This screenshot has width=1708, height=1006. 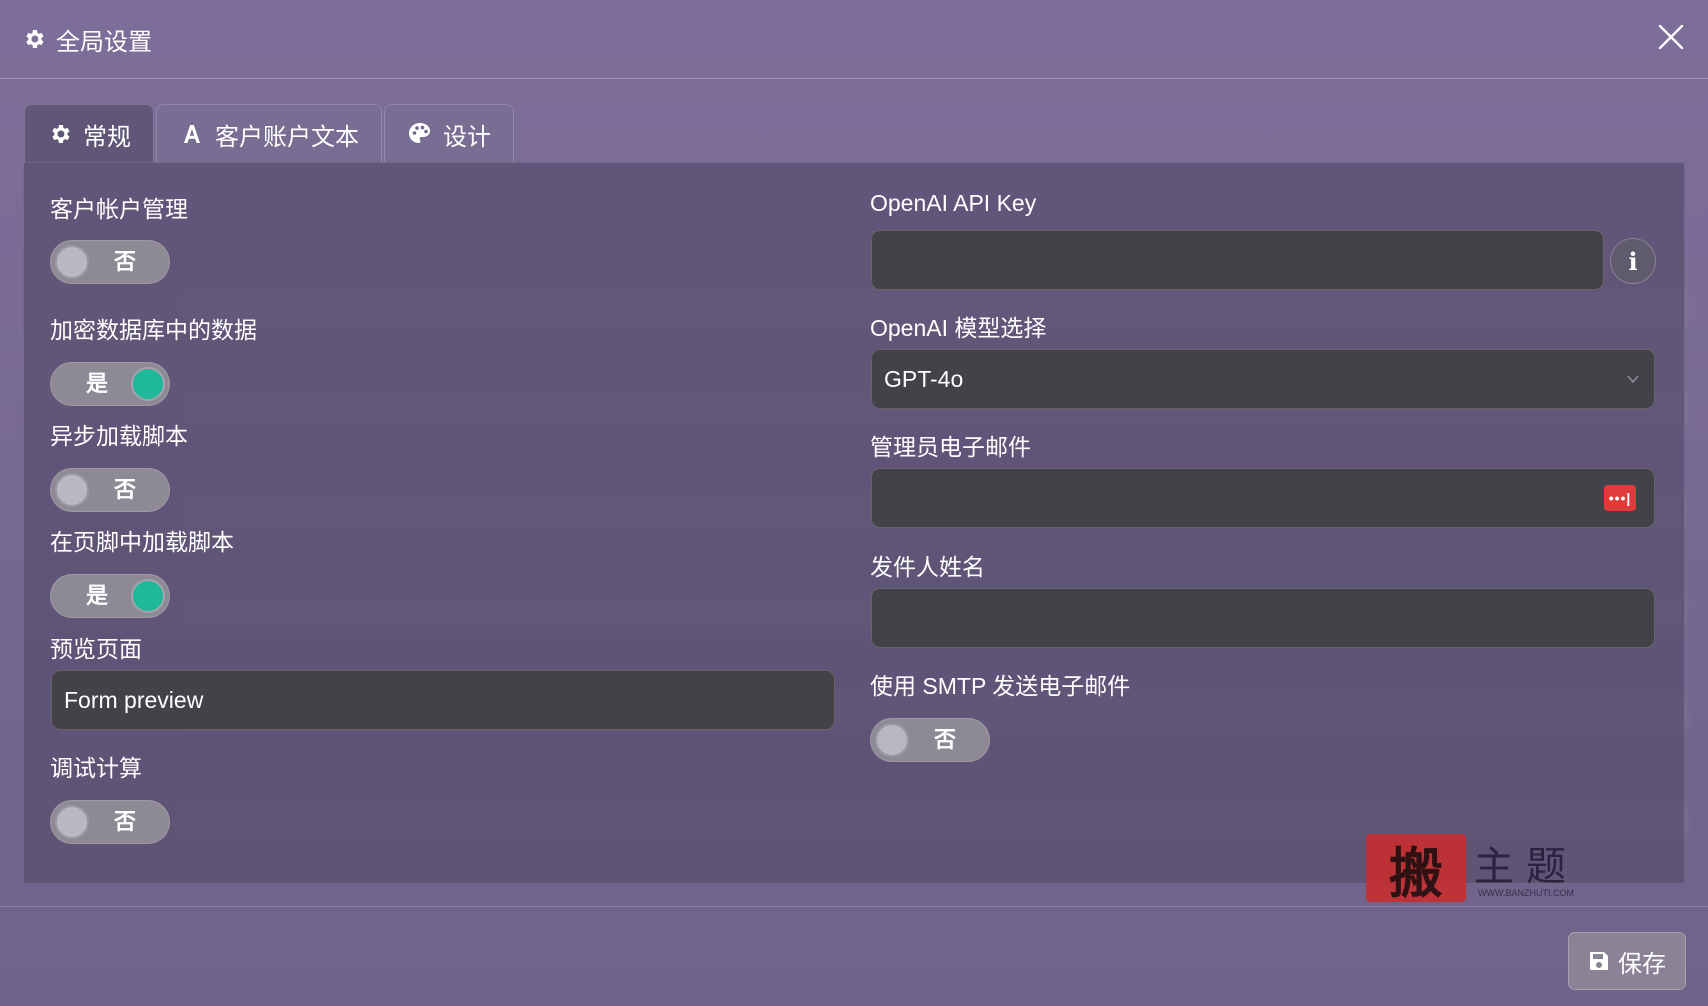 What do you see at coordinates (1526, 867) in the screenshot?
I see `watermark-text: 主题` at bounding box center [1526, 867].